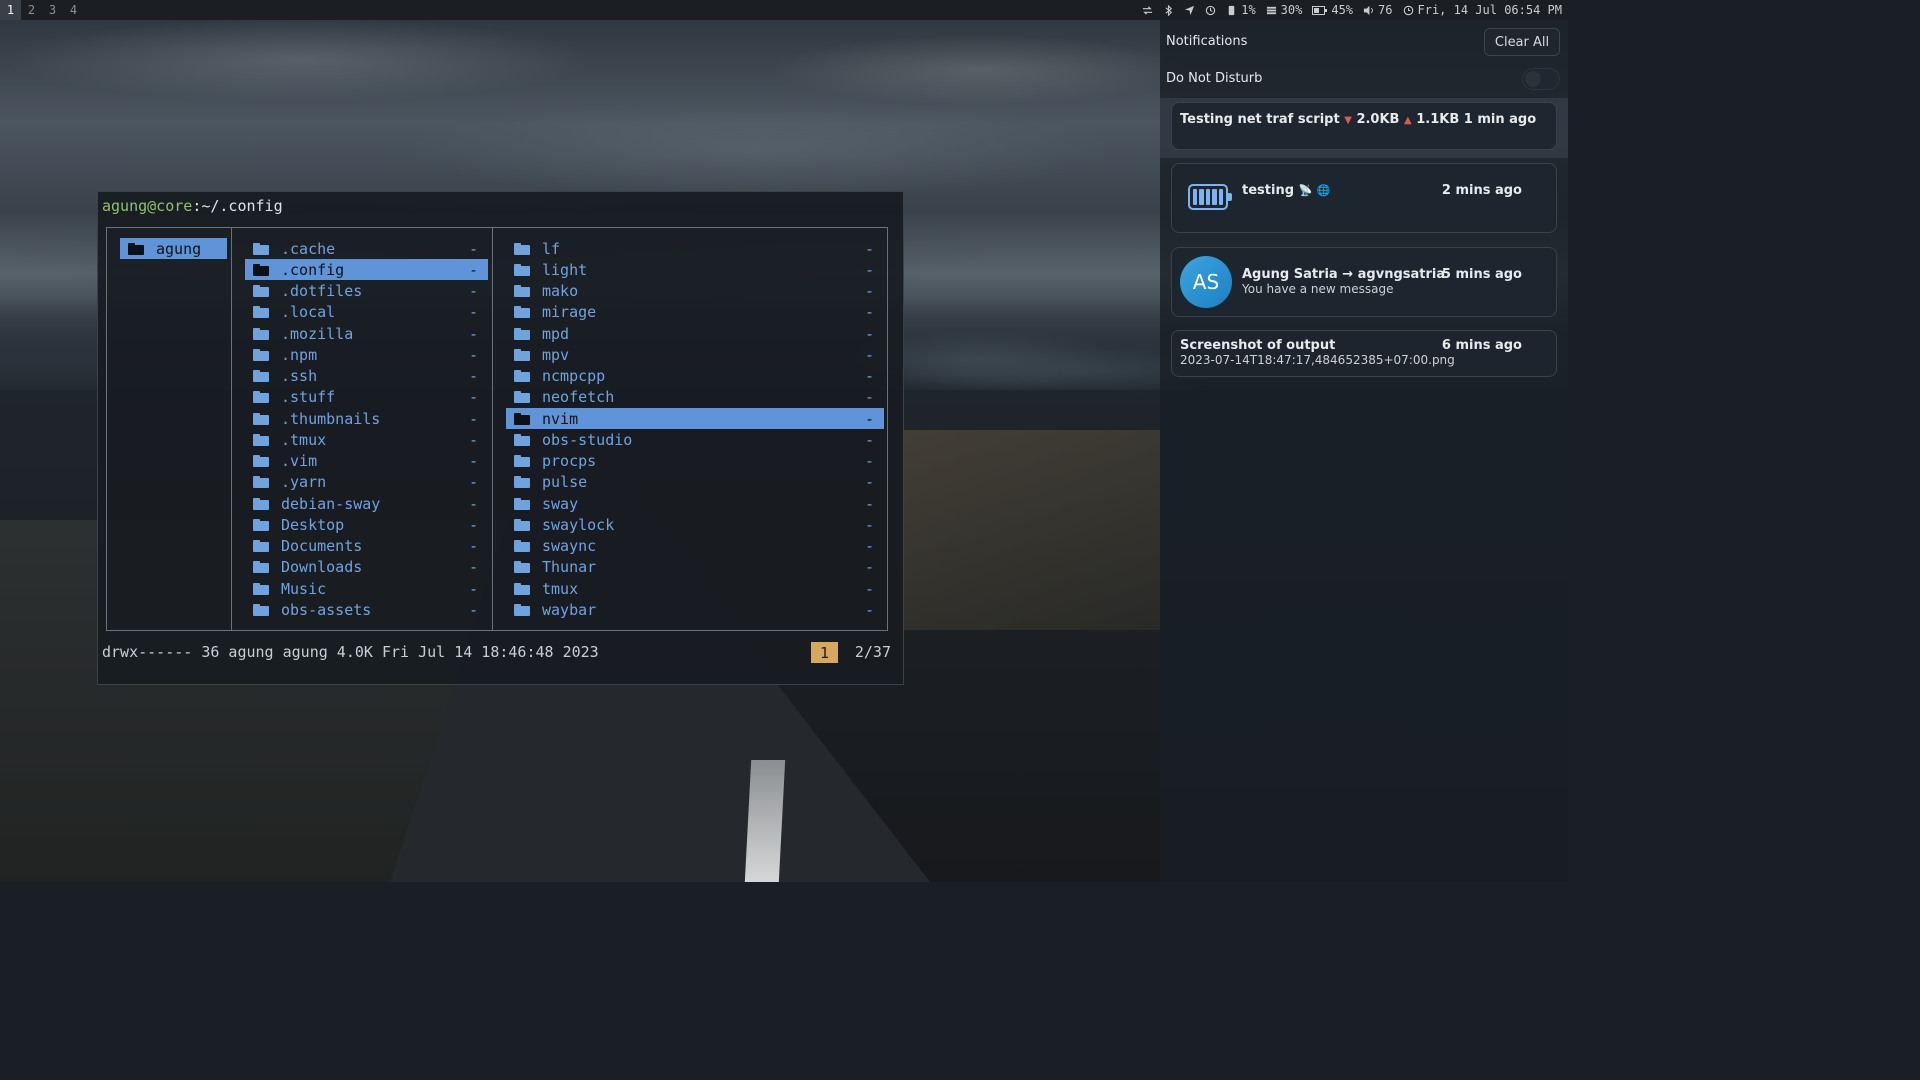 The image size is (1920, 1080). Describe the element at coordinates (366, 524) in the screenshot. I see `file-row: Desktop -` at that location.